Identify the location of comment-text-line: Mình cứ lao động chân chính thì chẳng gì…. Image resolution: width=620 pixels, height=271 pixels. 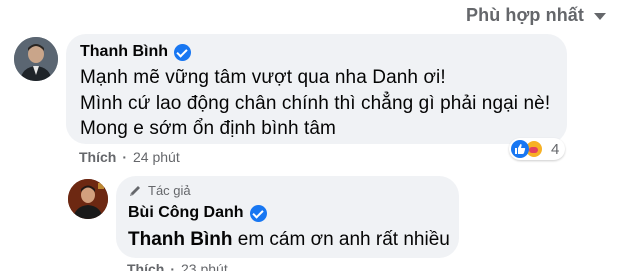
(315, 103).